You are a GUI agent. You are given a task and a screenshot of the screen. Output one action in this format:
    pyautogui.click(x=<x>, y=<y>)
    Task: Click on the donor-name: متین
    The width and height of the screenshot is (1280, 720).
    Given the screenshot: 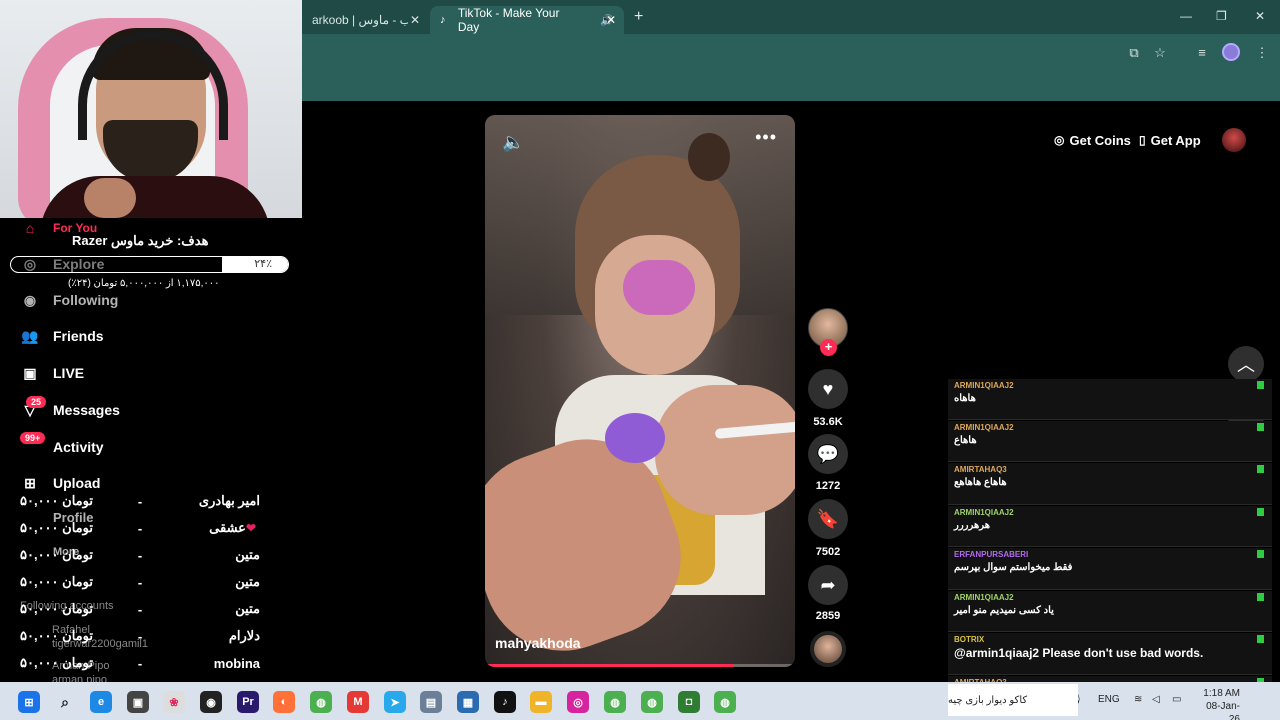 What is the action you would take?
    pyautogui.click(x=247, y=581)
    